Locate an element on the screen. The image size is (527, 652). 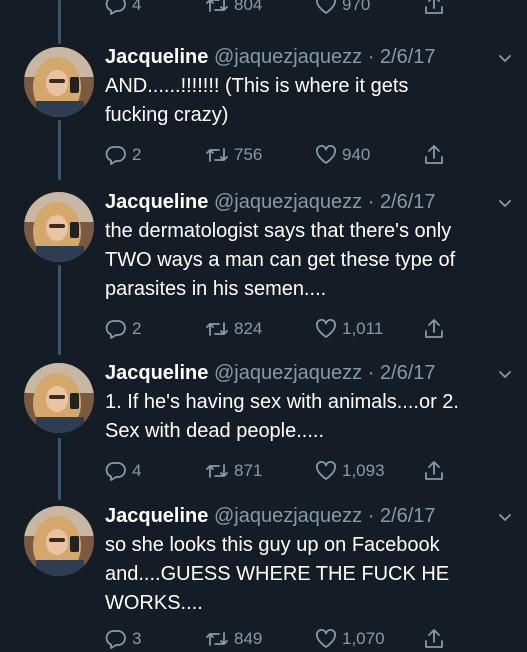
like-count: 1,093 is located at coordinates (363, 470).